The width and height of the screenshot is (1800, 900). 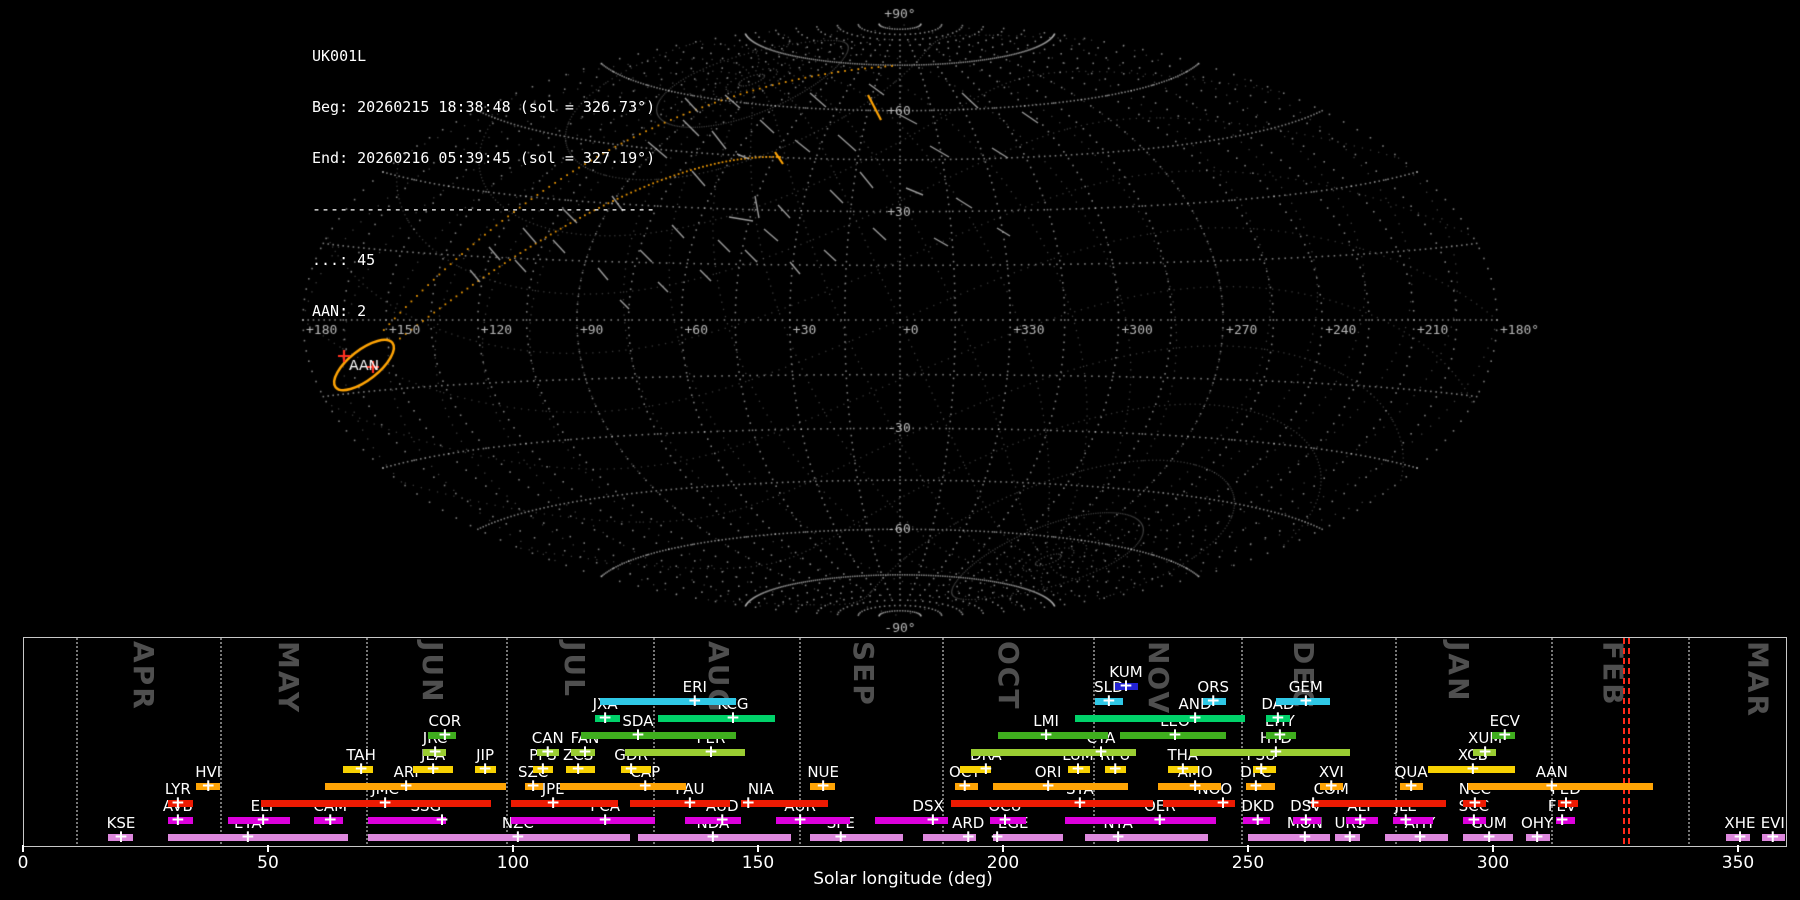 What do you see at coordinates (442, 820) in the screenshot?
I see `shower-peak-marker-SSG: +` at bounding box center [442, 820].